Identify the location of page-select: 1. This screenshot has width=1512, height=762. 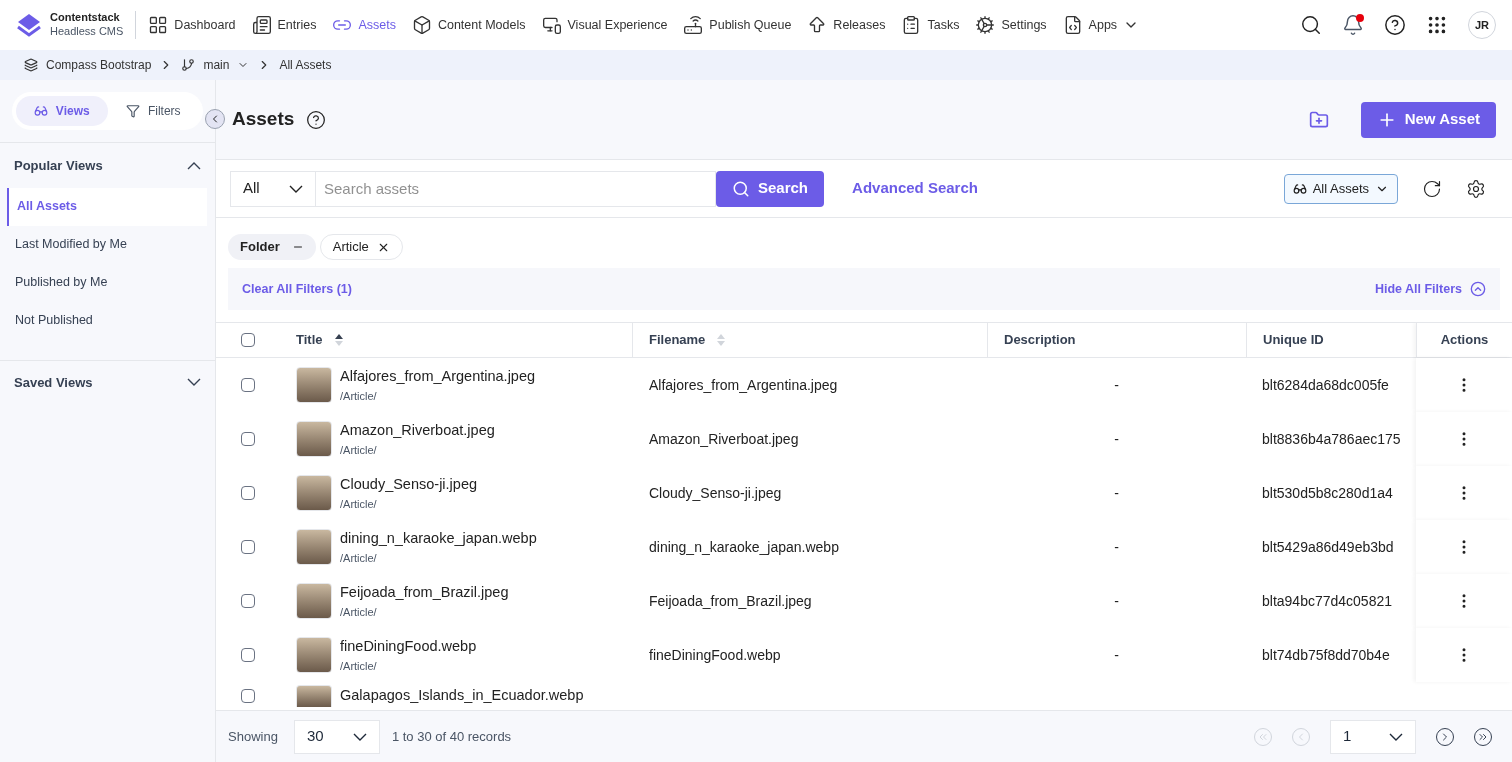
(1373, 736).